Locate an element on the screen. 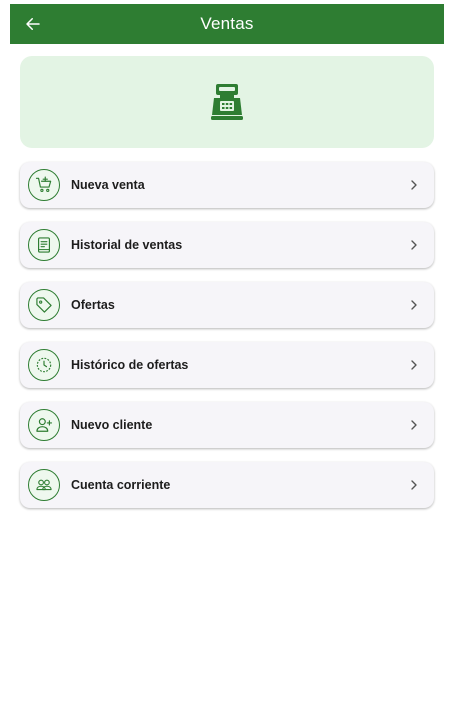 Image resolution: width=454 pixels, height=702 pixels. person-add-icon-badge is located at coordinates (44, 425).